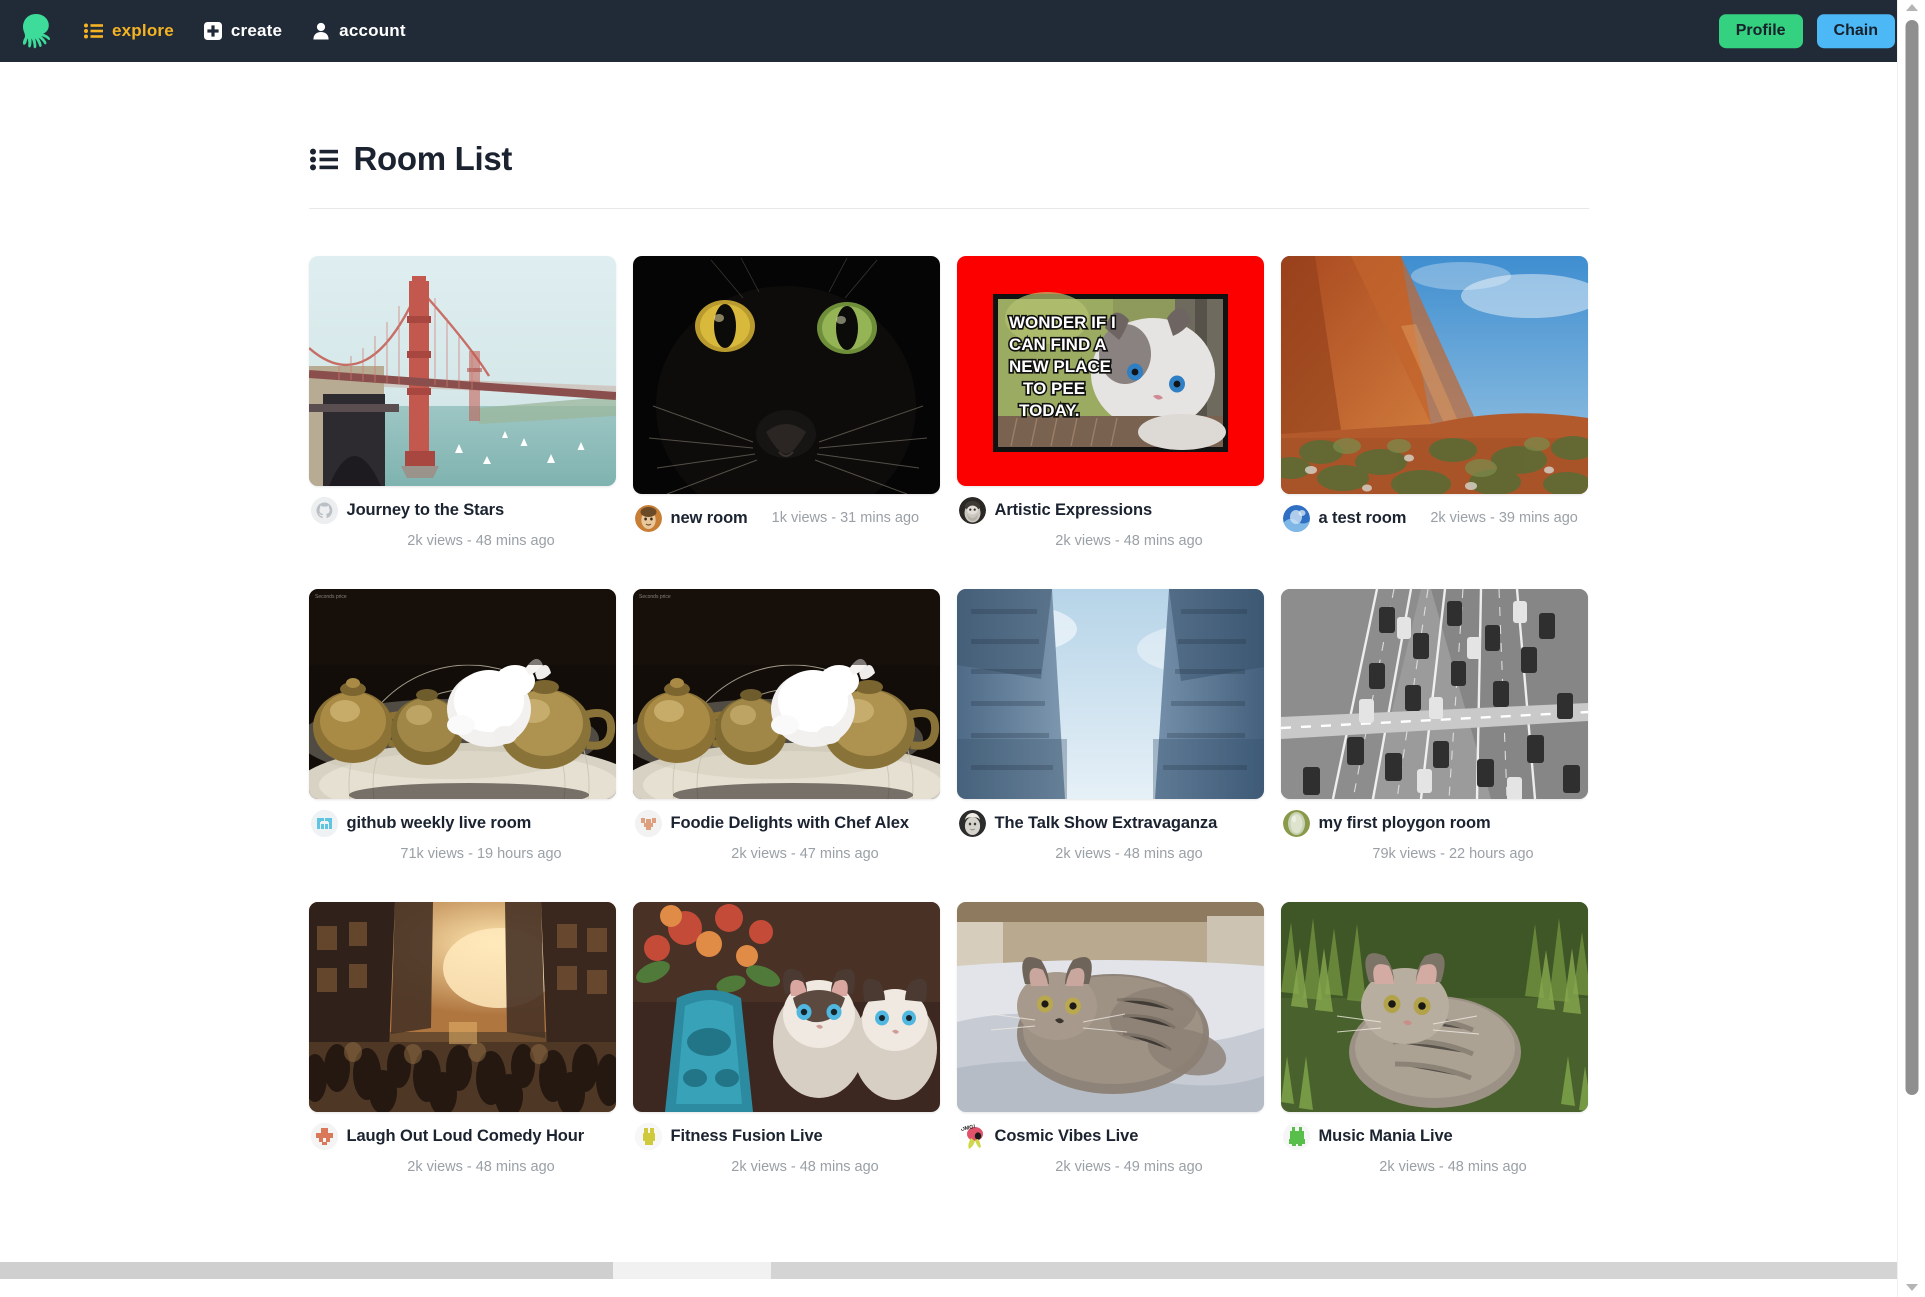 This screenshot has width=1925, height=1297. I want to click on room-meta: 2k views - 39 mins ago, so click(1504, 518).